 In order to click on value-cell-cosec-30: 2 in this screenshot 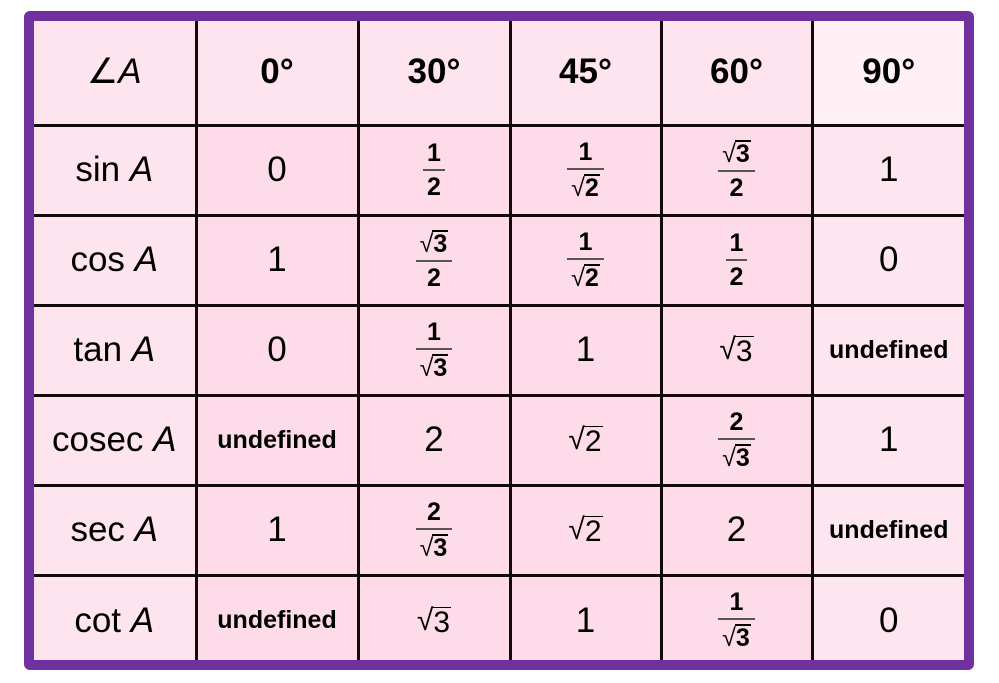, I will do `click(434, 440)`.